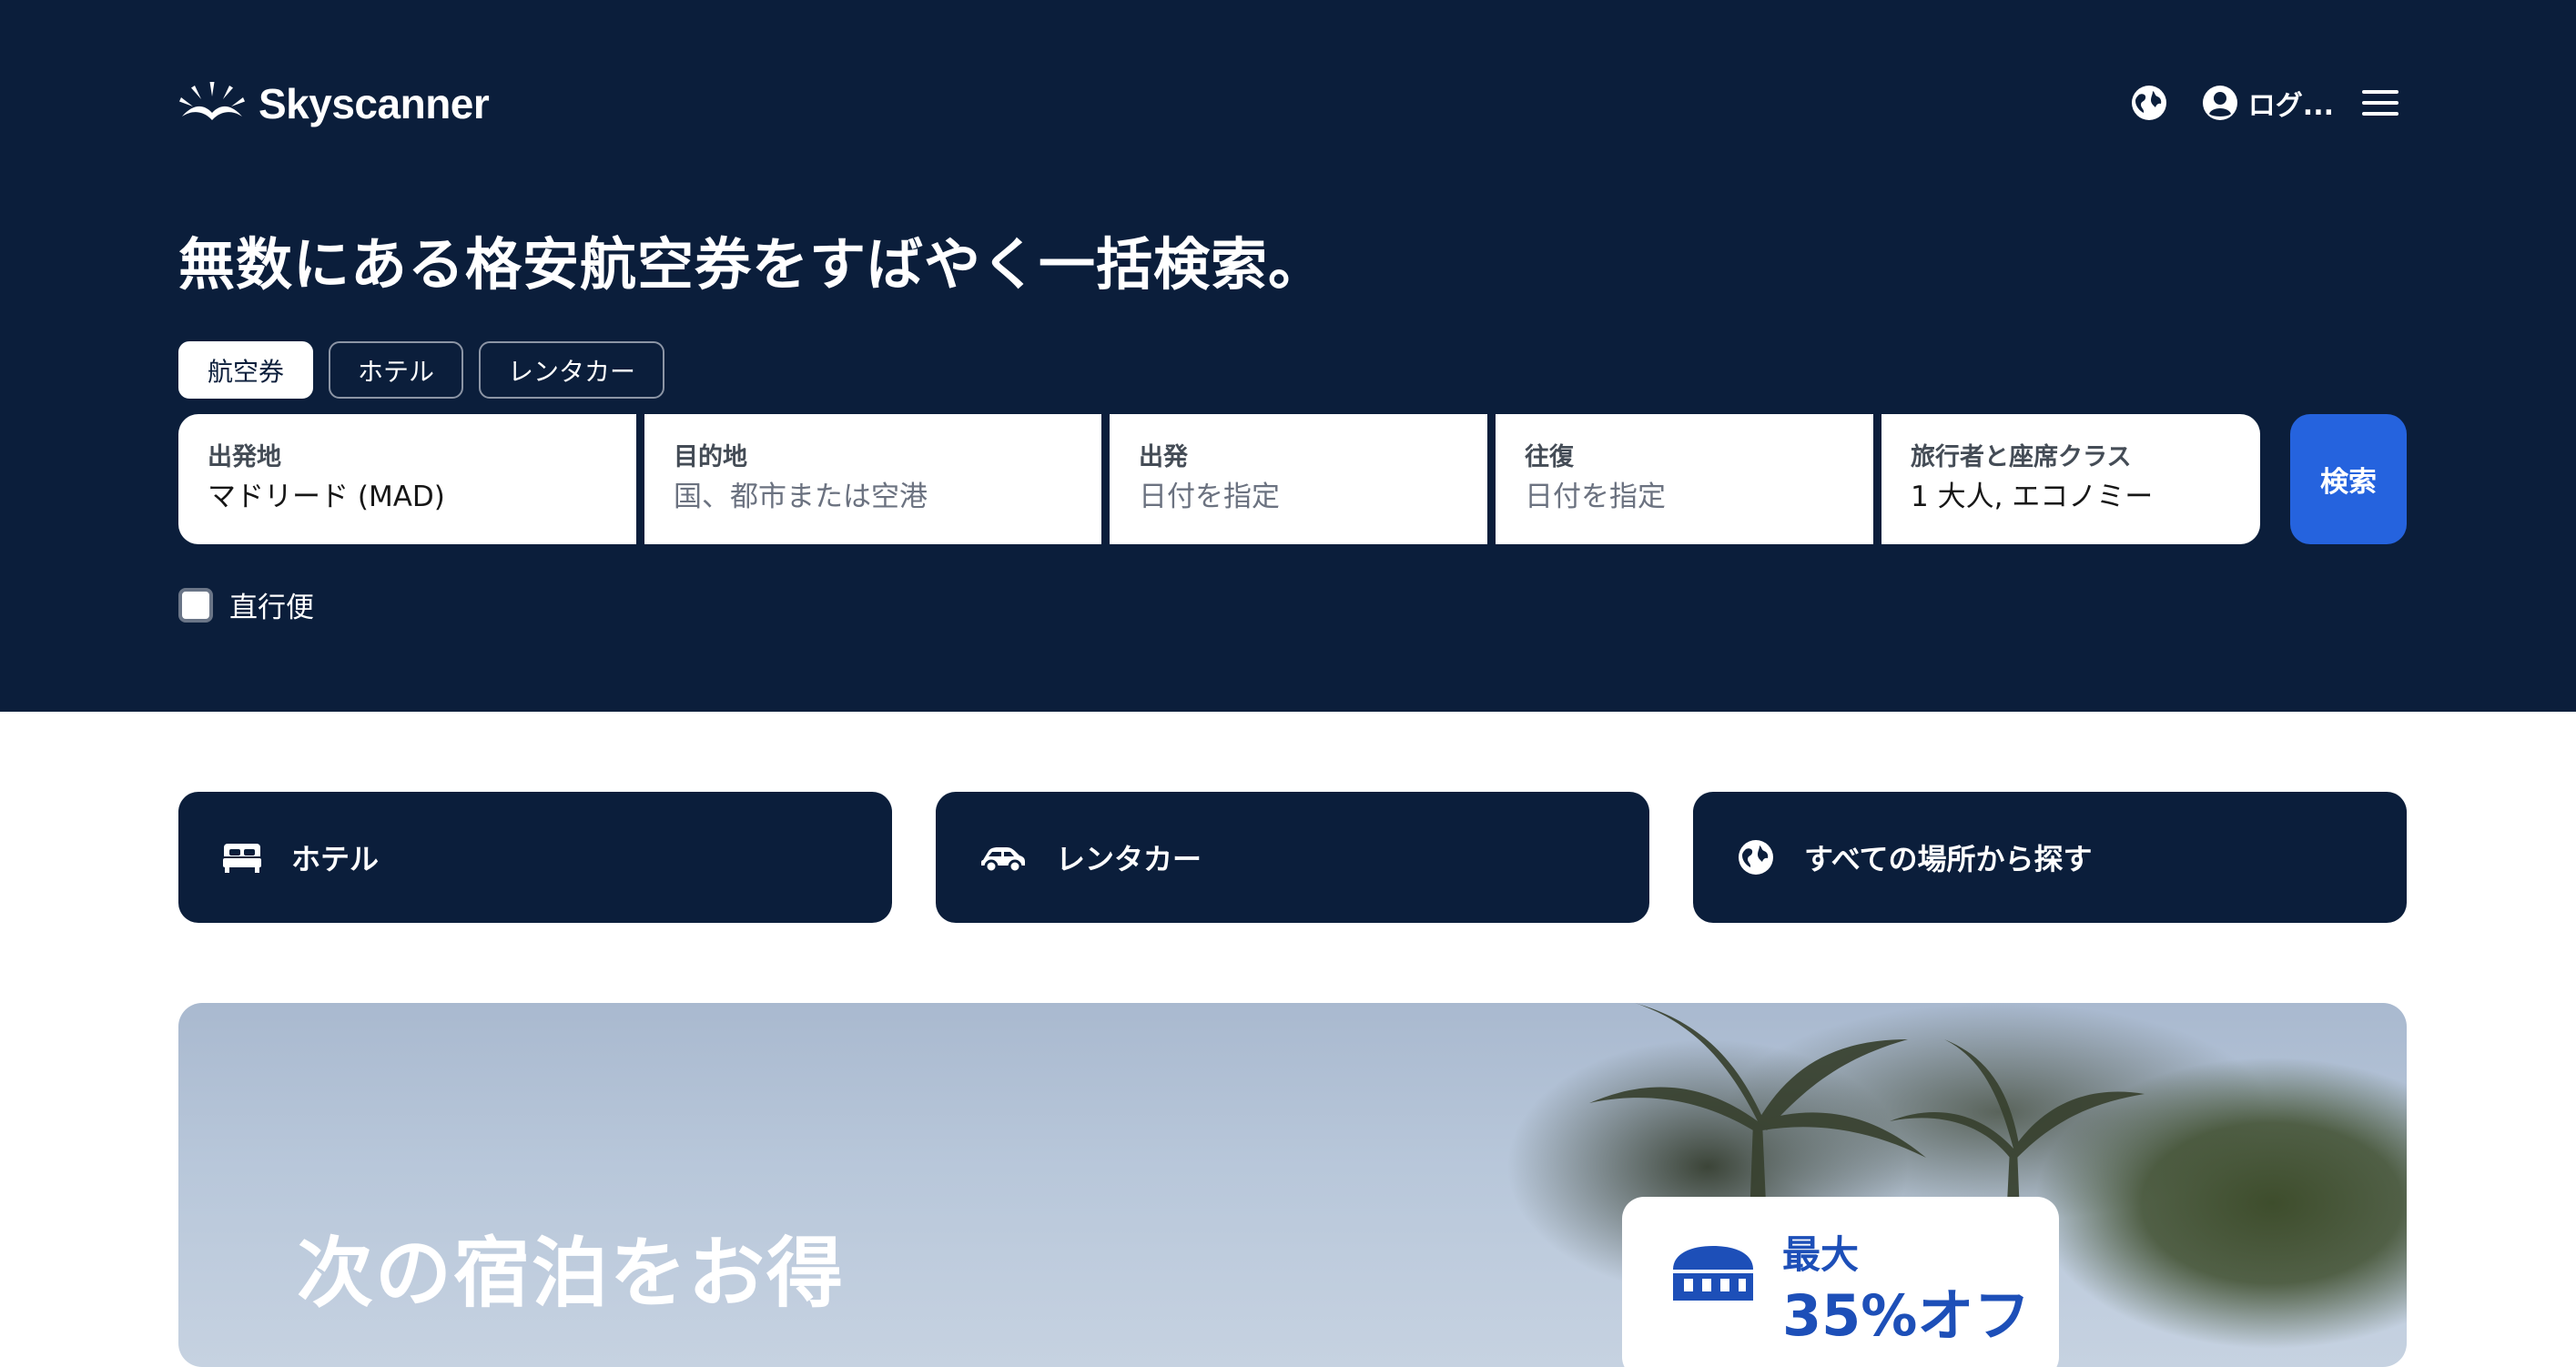  What do you see at coordinates (572, 370) in the screenshot?
I see `tab-car-rental: レンタカー` at bounding box center [572, 370].